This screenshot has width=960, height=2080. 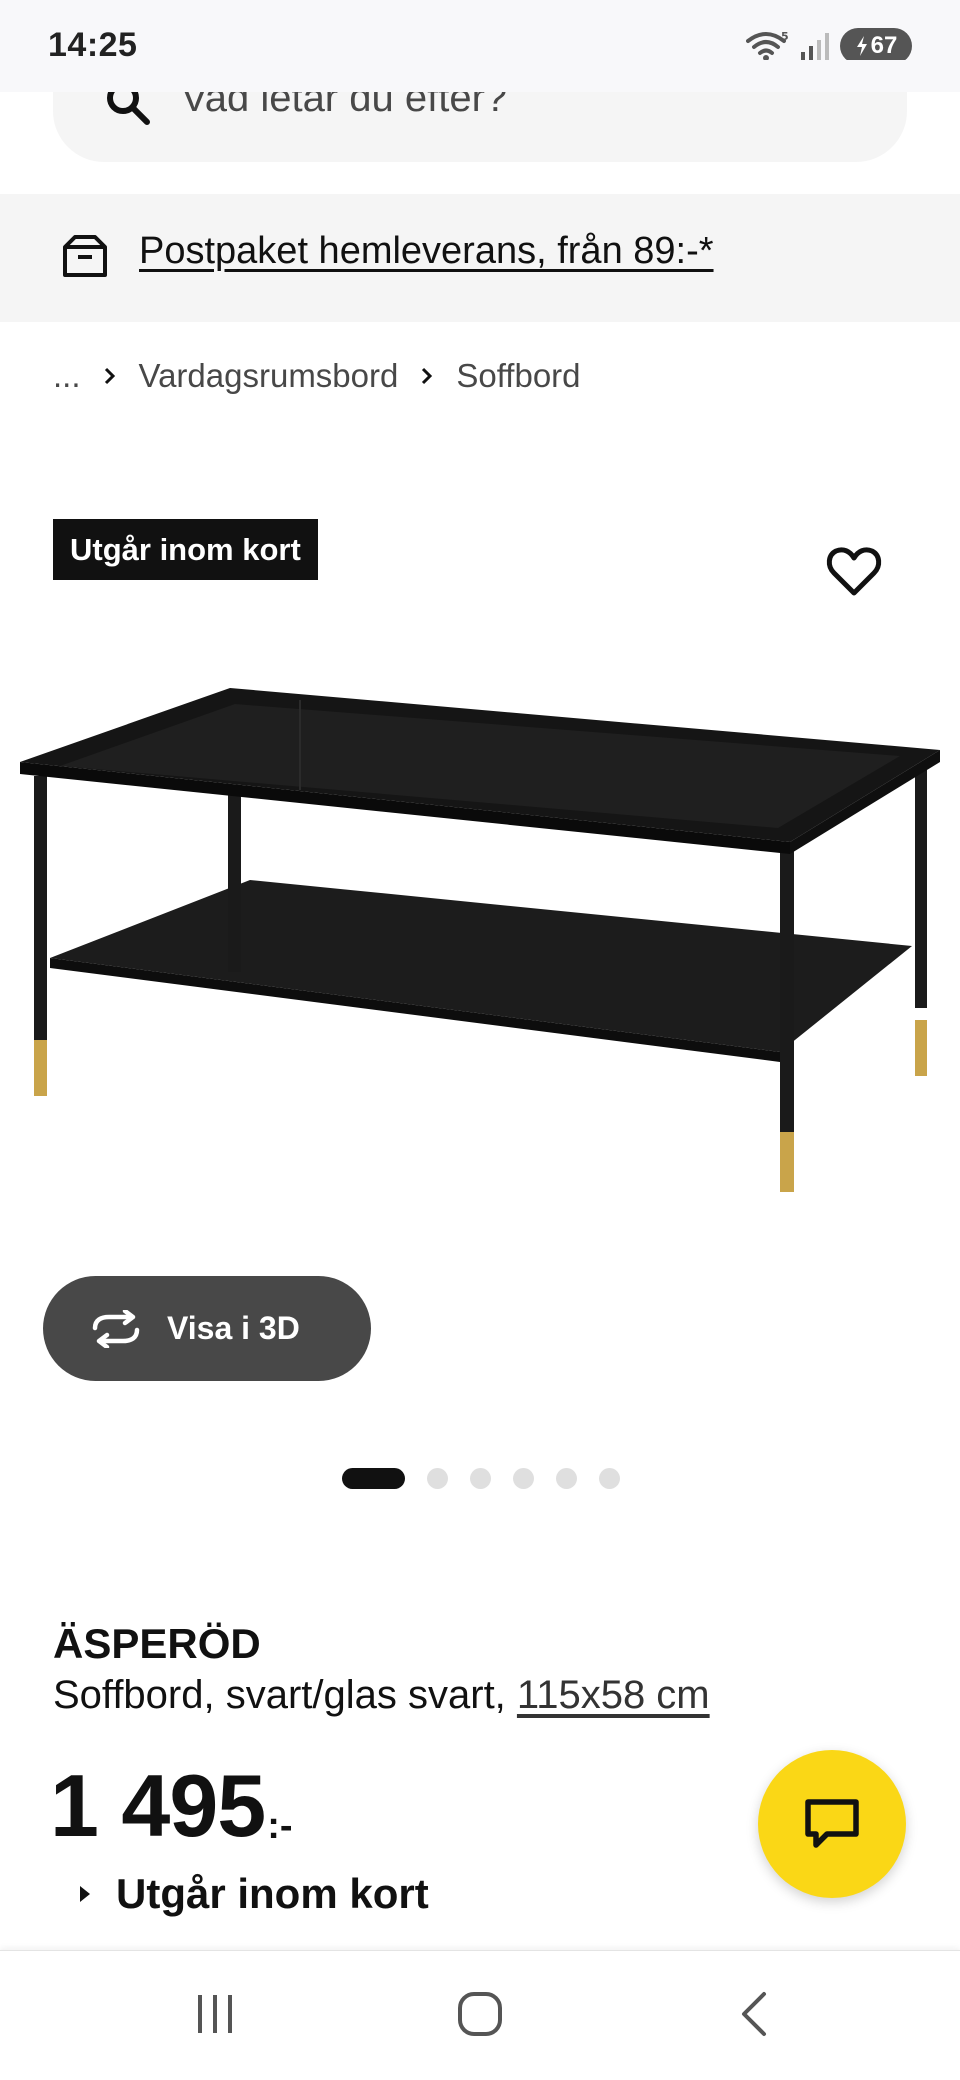 What do you see at coordinates (272, 1893) in the screenshot?
I see `availability-label: Utgår inom kort` at bounding box center [272, 1893].